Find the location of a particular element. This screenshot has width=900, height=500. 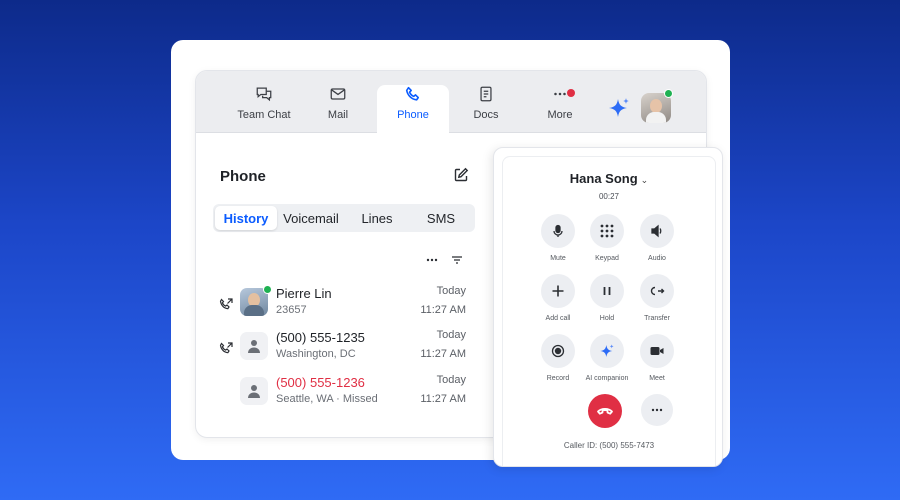

phone-icon is located at coordinates (412, 93).